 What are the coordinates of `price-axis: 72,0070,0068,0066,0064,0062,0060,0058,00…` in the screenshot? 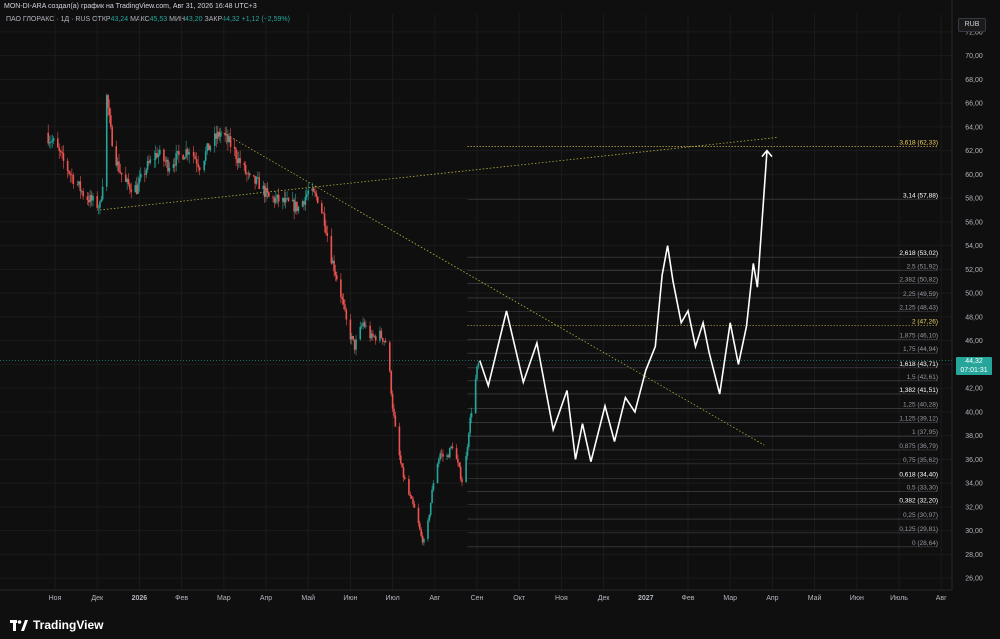 It's located at (967, 295).